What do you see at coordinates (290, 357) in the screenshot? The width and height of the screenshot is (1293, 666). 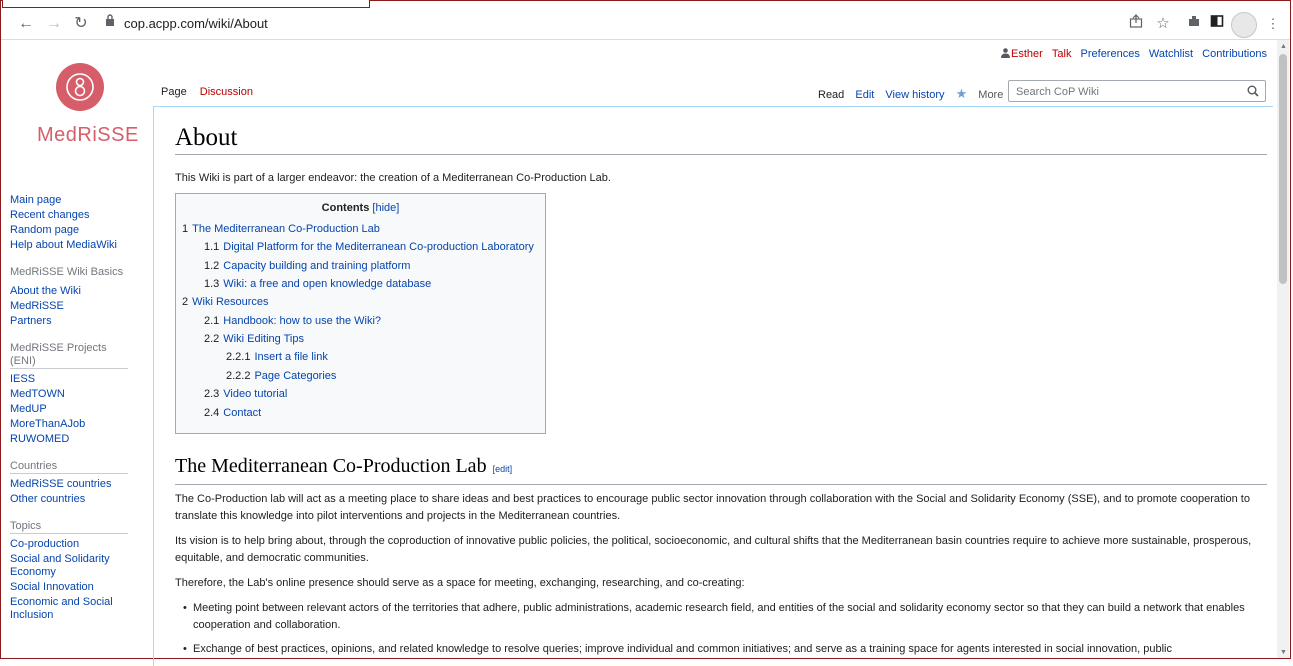 I see `toc-link: Insert a file link` at bounding box center [290, 357].